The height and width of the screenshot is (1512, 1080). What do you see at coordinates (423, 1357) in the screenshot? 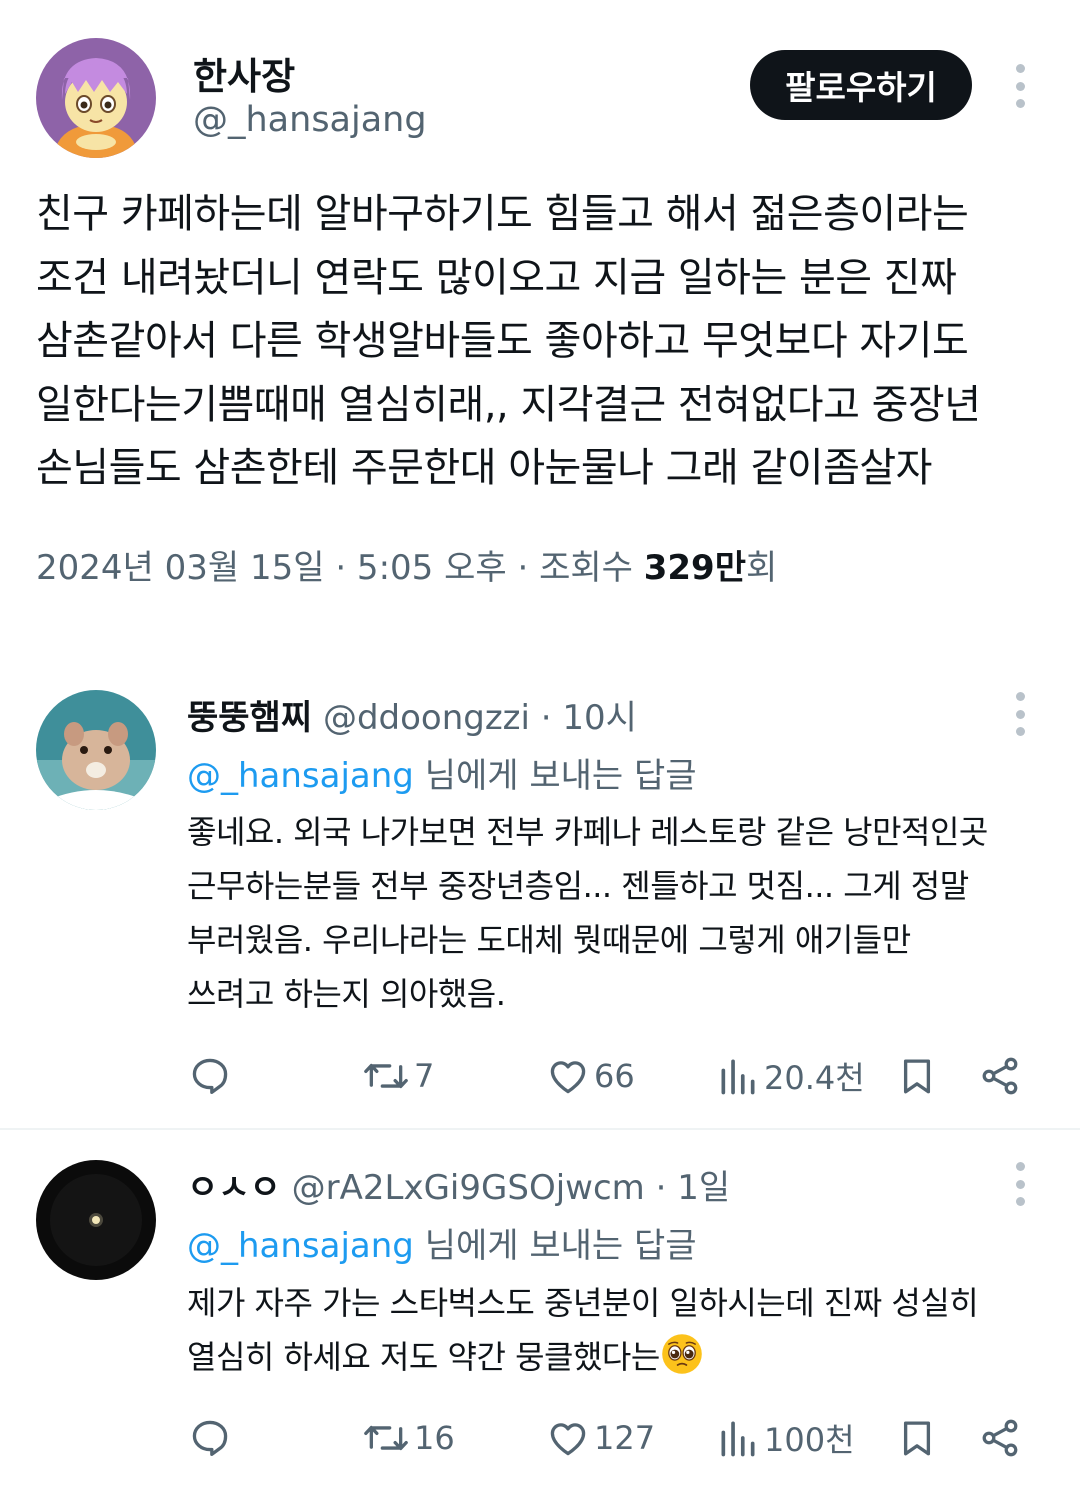
I see `reply-text-segment: 열심히 하세요 저도 약간 뭉클했다는` at bounding box center [423, 1357].